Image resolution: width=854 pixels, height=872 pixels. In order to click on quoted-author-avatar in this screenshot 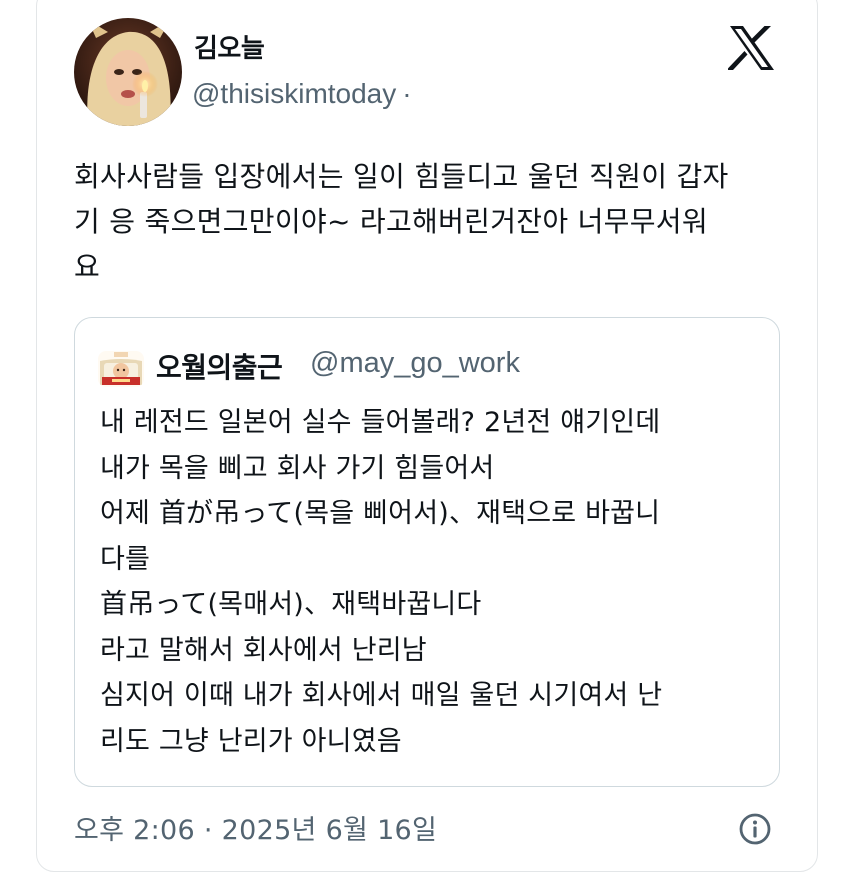, I will do `click(121, 369)`.